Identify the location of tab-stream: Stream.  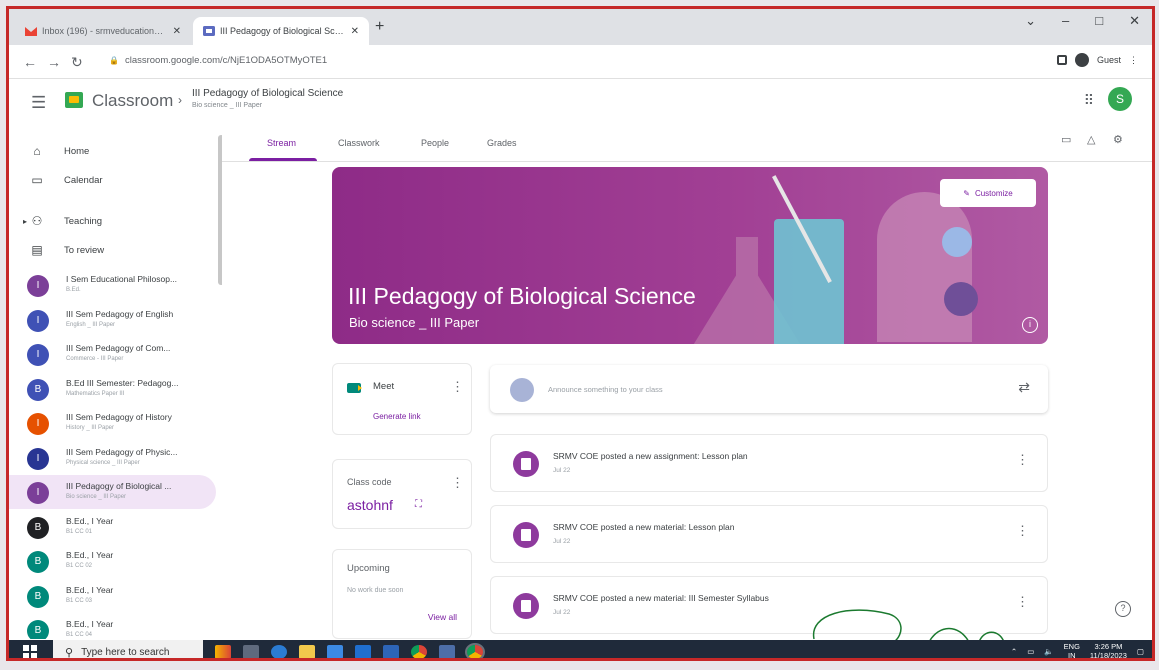
(281, 143).